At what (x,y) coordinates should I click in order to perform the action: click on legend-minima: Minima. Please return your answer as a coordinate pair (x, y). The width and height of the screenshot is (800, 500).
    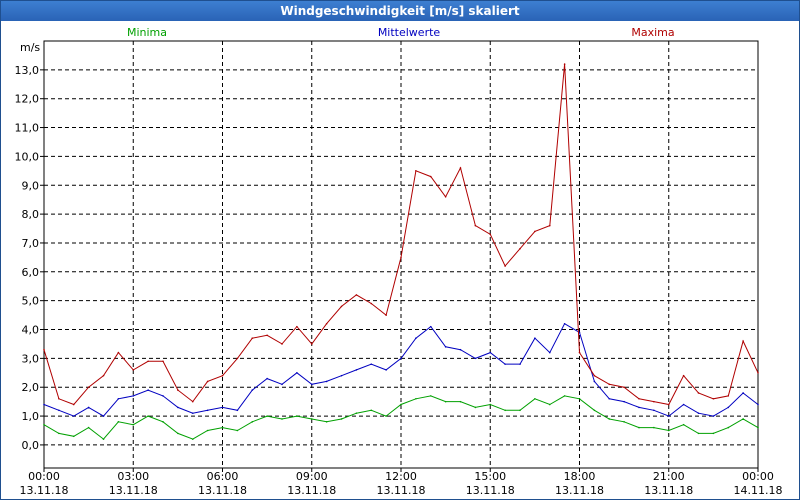
    Looking at the image, I should click on (147, 32).